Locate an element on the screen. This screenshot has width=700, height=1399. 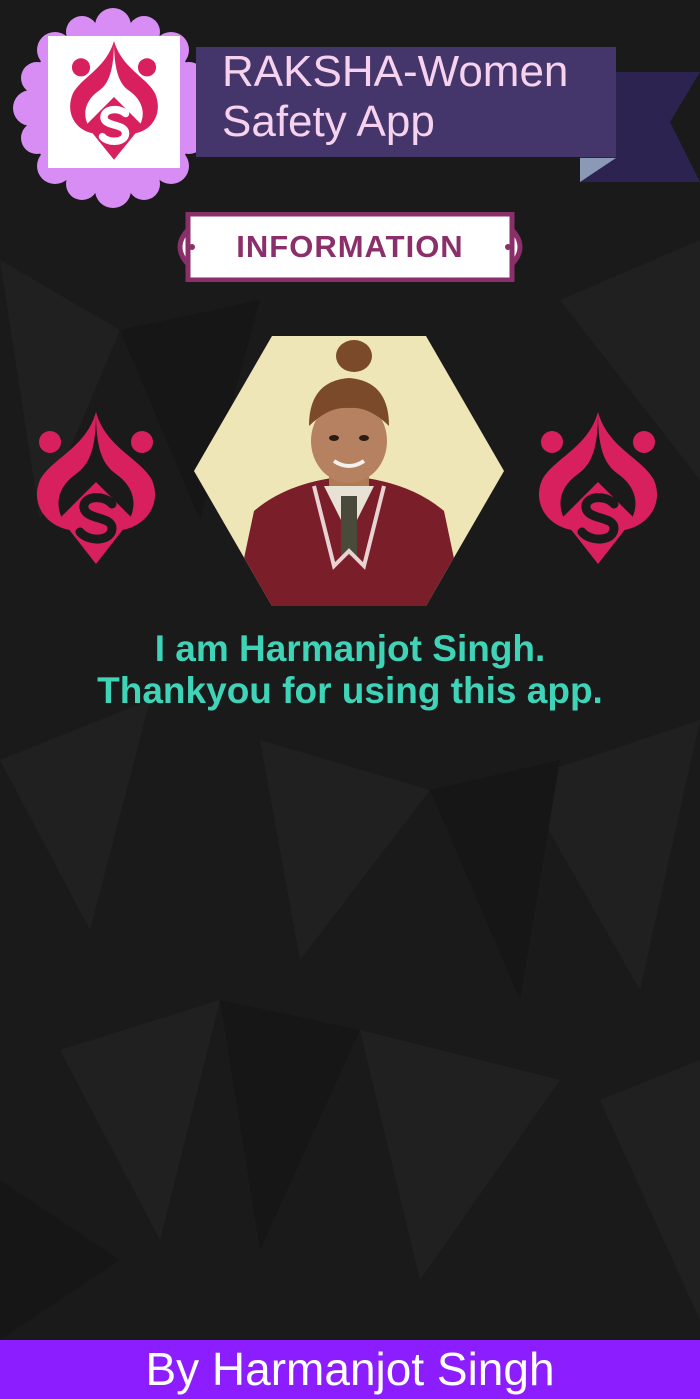
footer-credit-bar: By Harmanjot Singh is located at coordinates (350, 1369).